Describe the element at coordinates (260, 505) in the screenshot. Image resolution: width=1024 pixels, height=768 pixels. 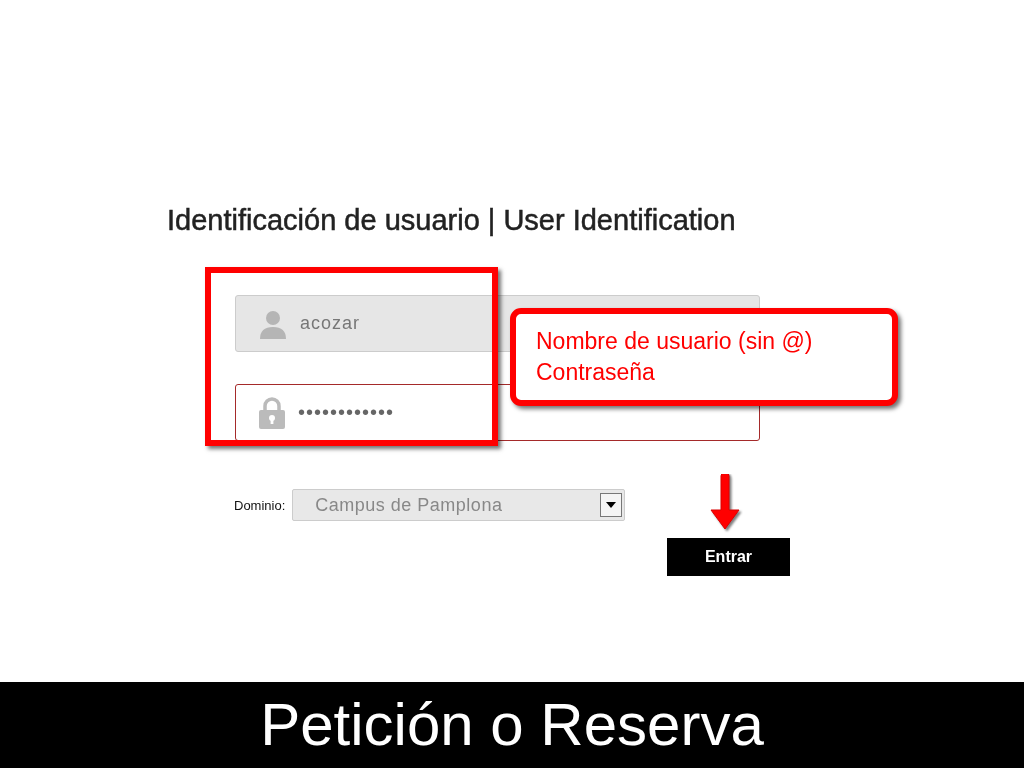
I see `domain-label: Dominio:` at that location.